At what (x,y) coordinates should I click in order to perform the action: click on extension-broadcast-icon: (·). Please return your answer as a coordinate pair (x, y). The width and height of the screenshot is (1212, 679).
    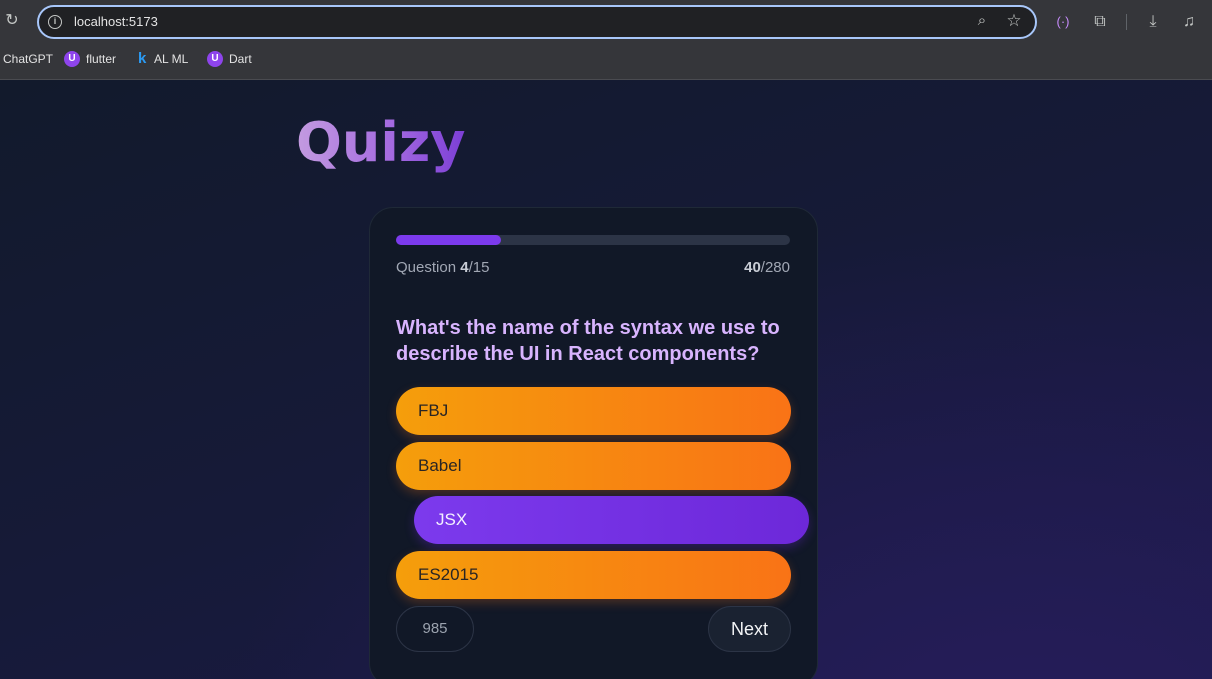
    Looking at the image, I should click on (1063, 22).